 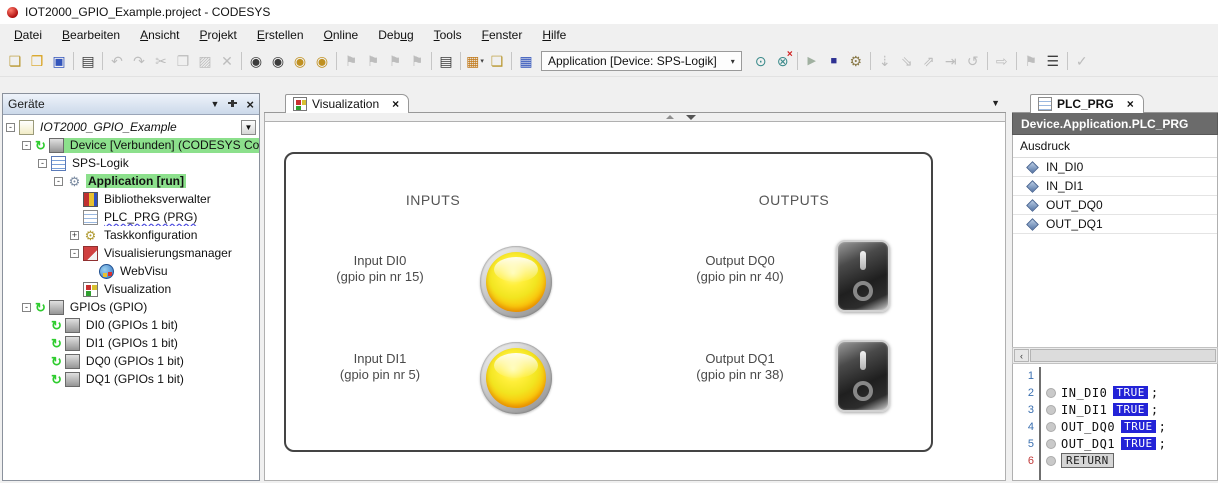 I want to click on tree-item: ↻ DI1 (GPIOs 1 bit), so click(x=131, y=343).